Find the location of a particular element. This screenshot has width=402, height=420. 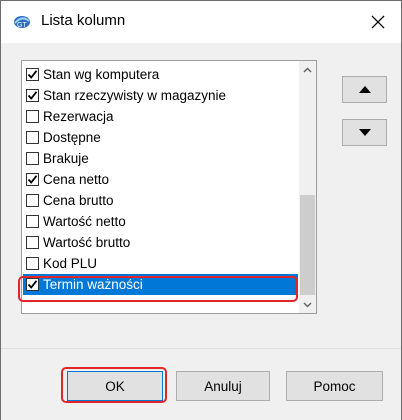

svg-text: GT is located at coordinates (22, 25).